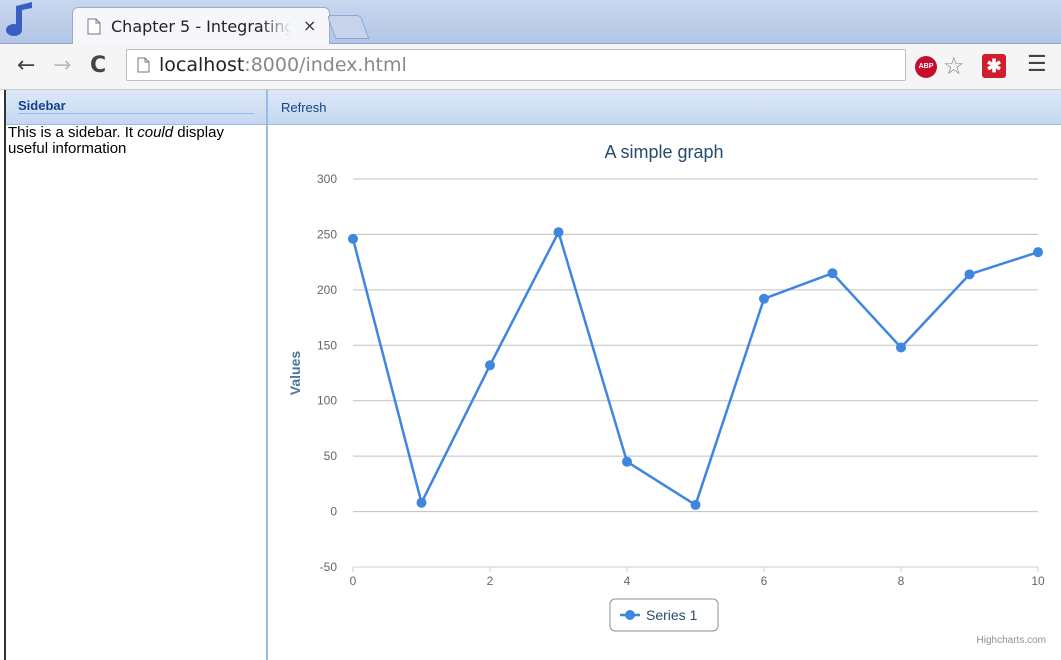  I want to click on x-tick-label: 6, so click(764, 581).